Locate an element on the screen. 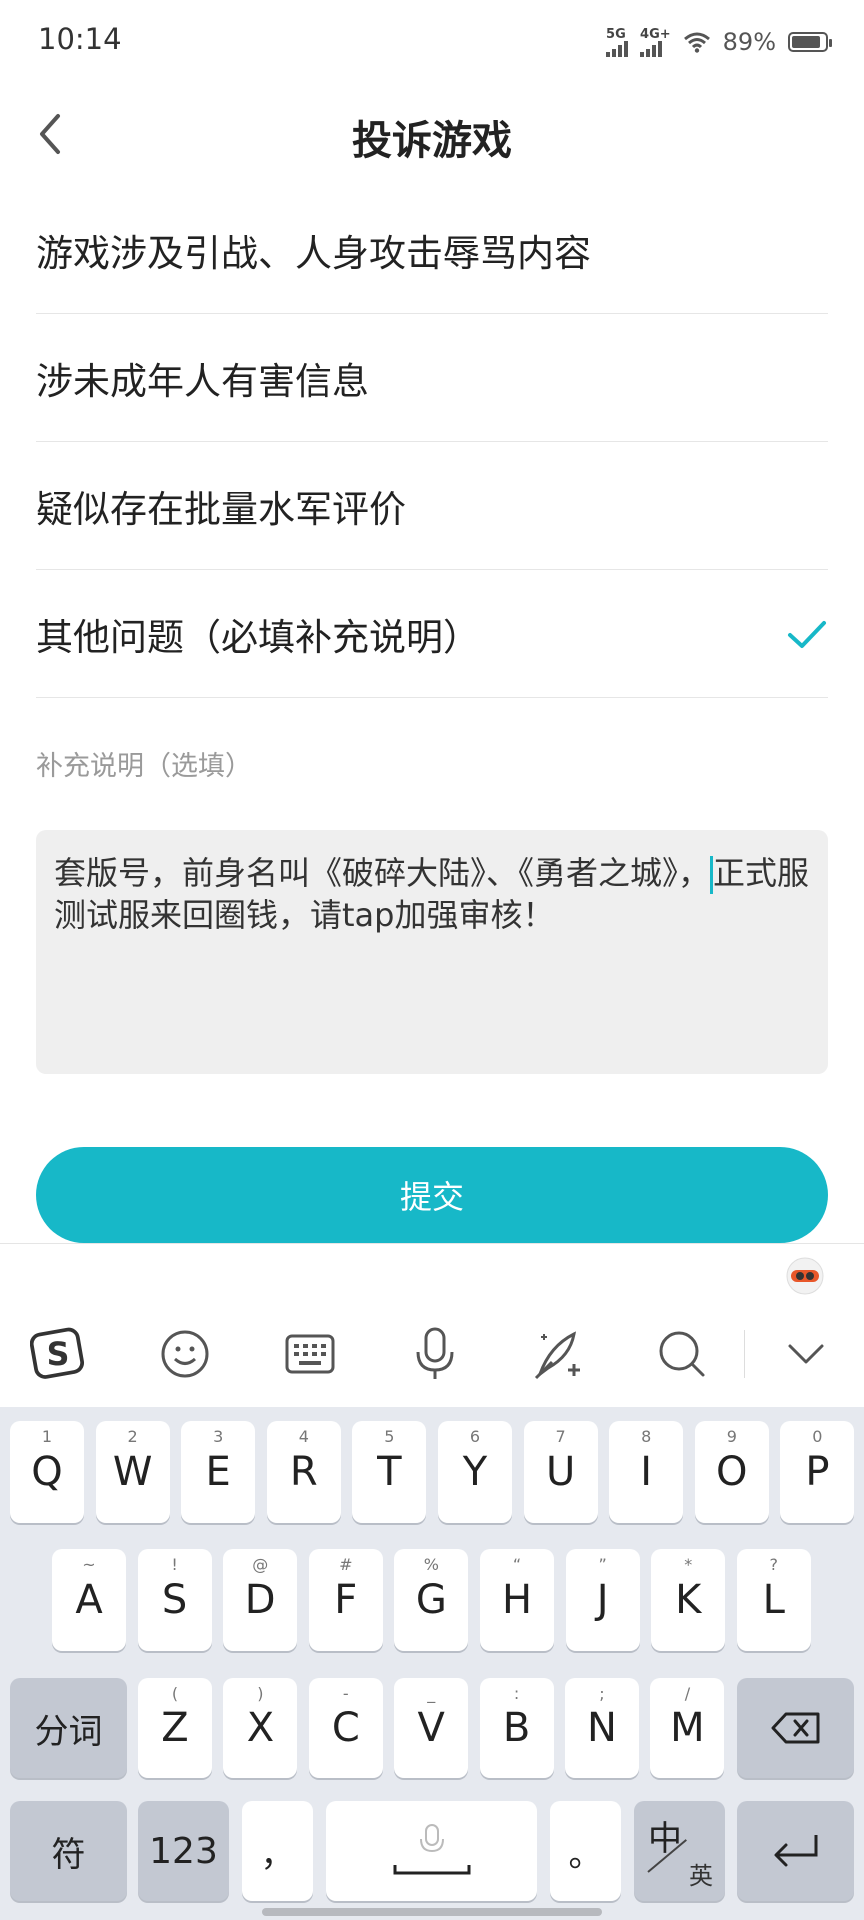 This screenshot has width=864, height=1920. key-label: N is located at coordinates (602, 1728).